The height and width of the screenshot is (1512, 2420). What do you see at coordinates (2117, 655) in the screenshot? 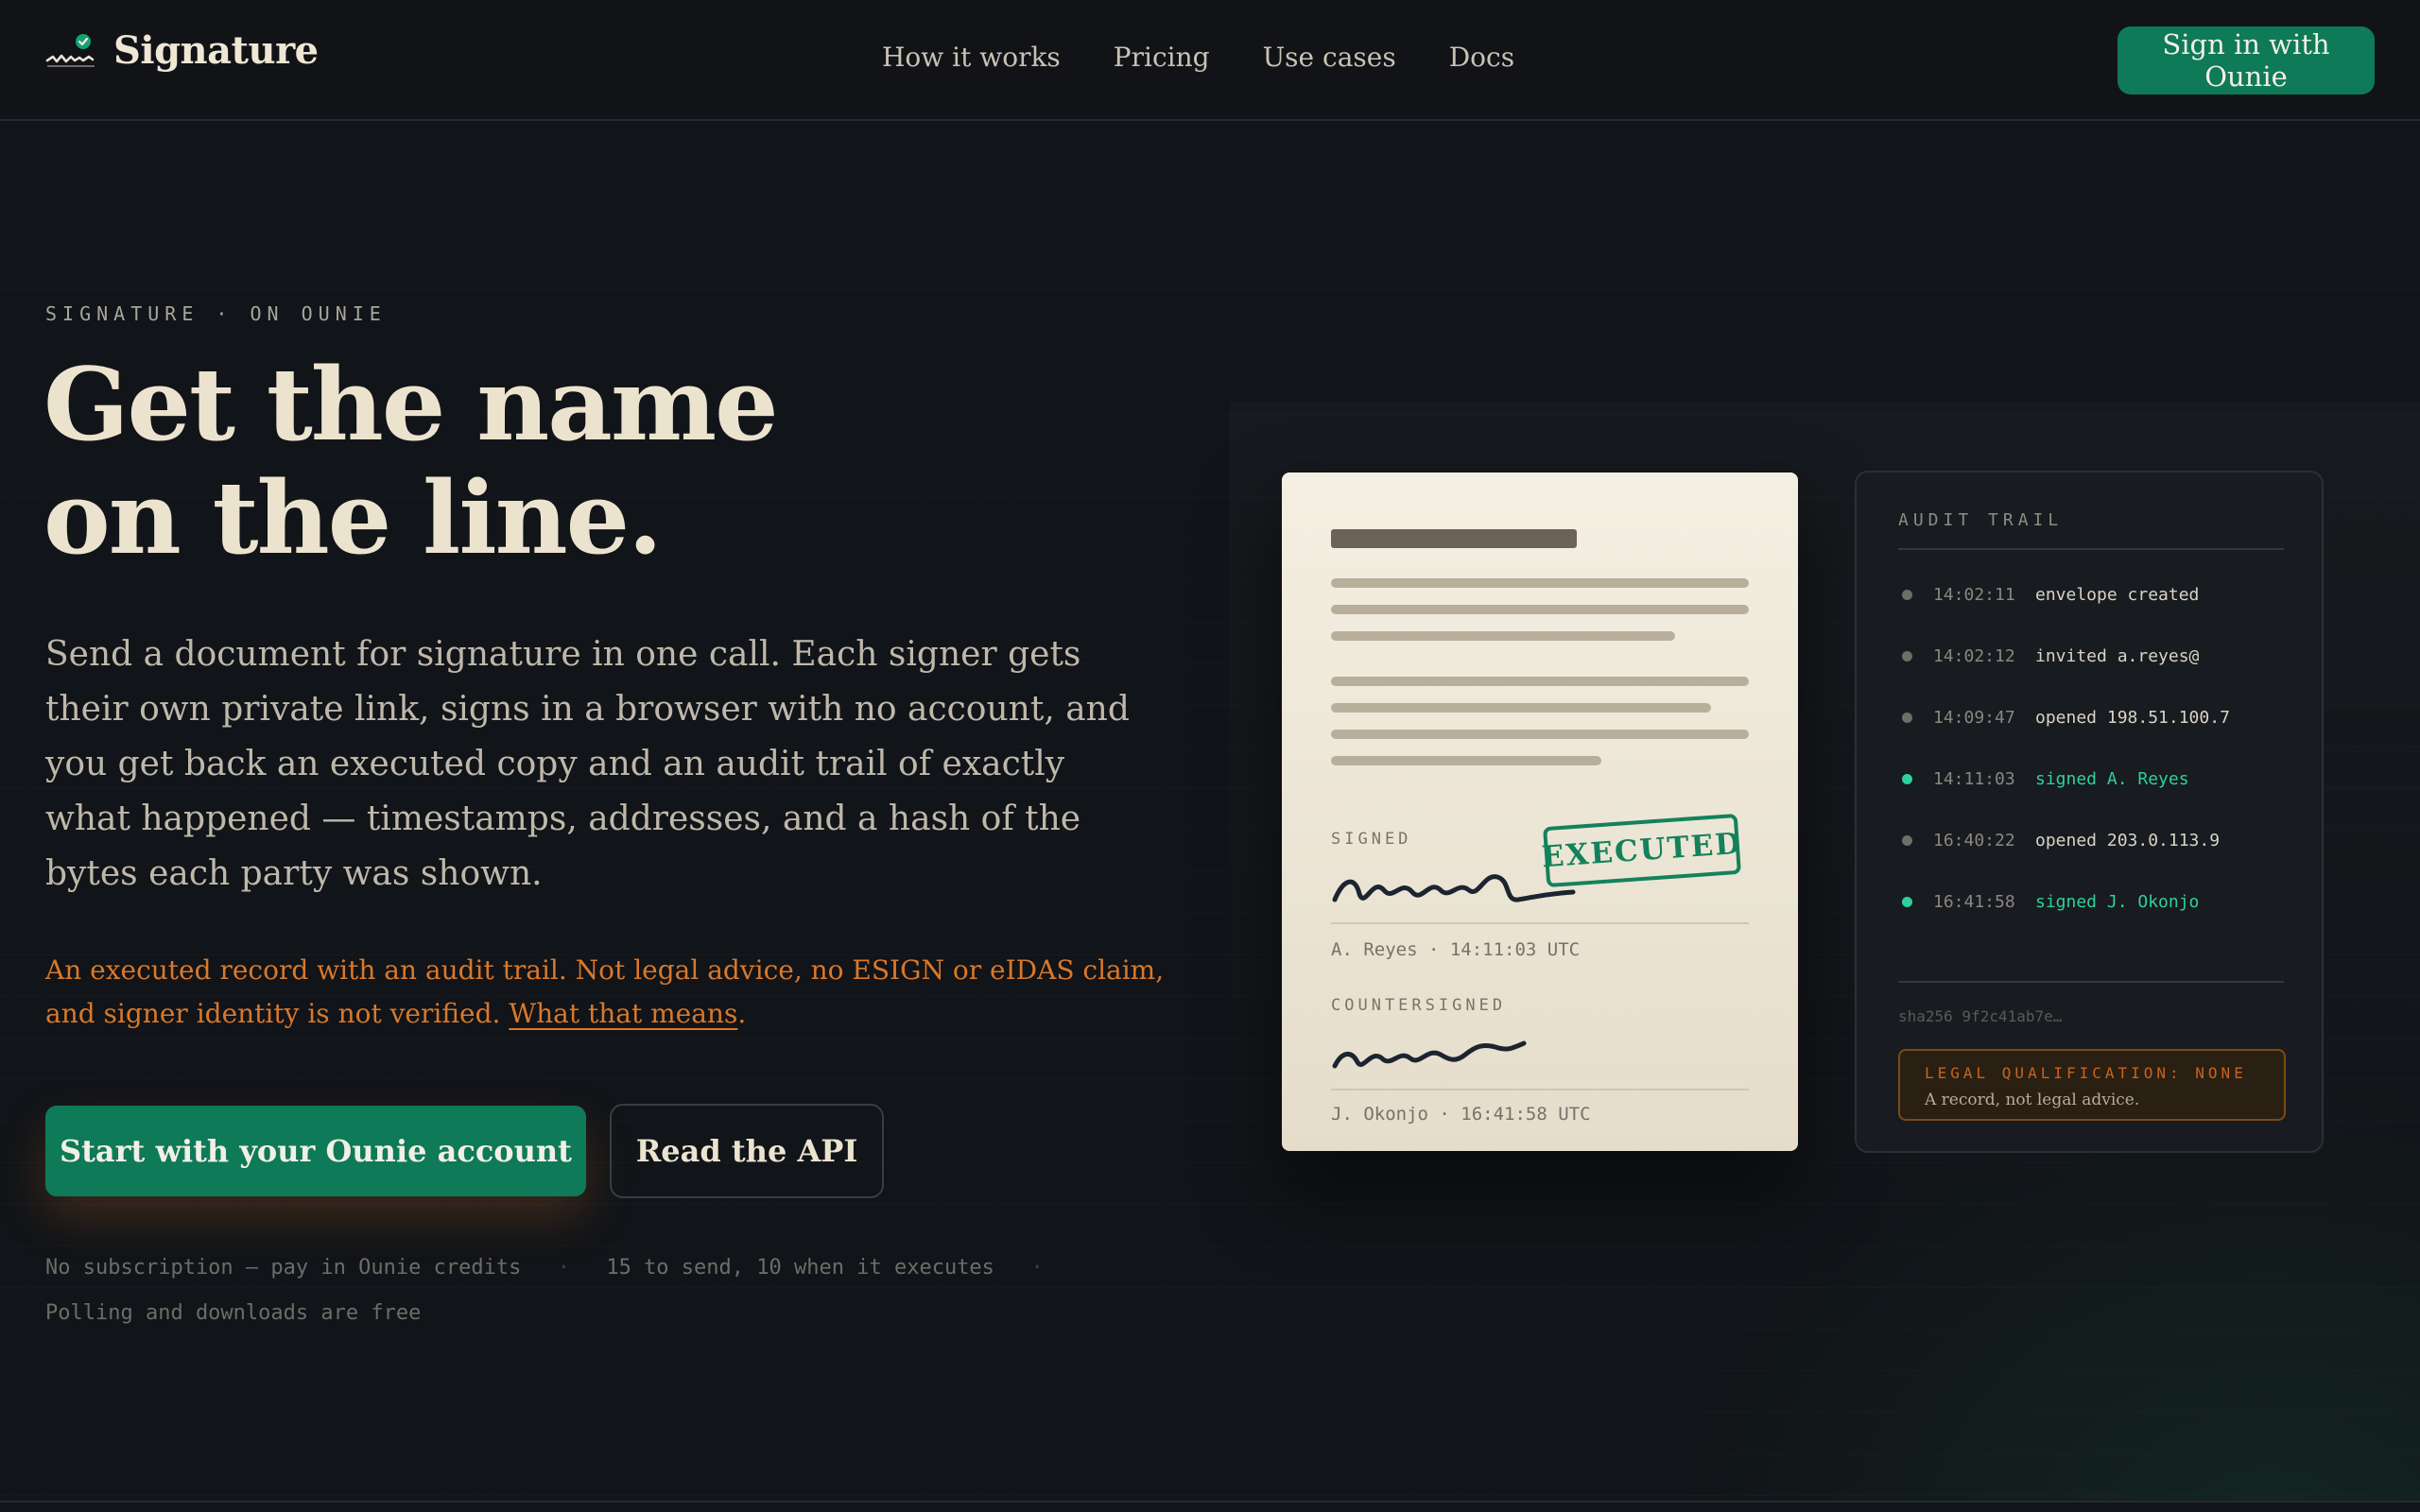
I see `event-description: invited a.reyes@` at bounding box center [2117, 655].